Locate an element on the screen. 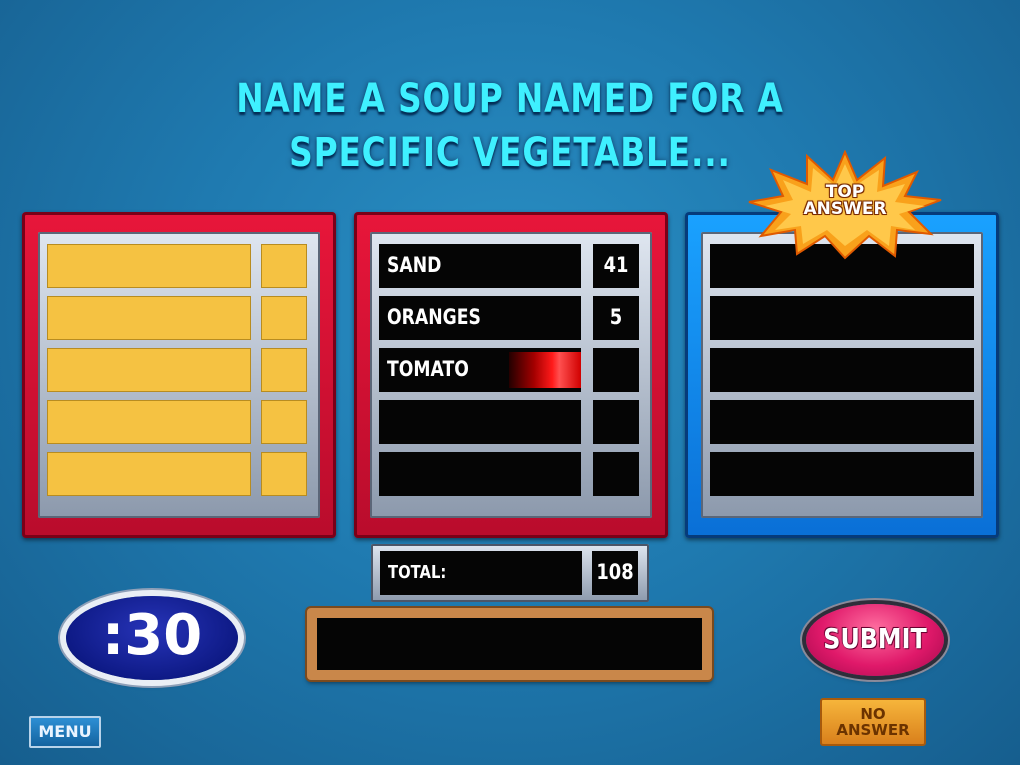 This screenshot has height=765, width=1020. timer-value: :30 is located at coordinates (152, 635).